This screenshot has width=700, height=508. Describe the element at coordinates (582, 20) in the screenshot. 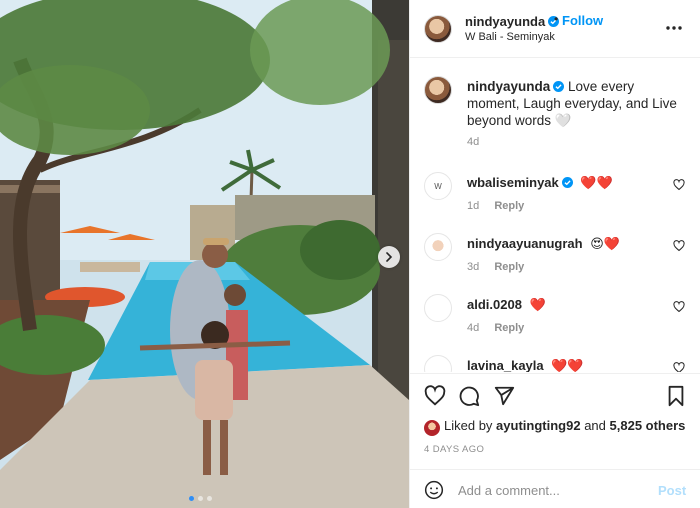

I see `follow-button: Follow` at that location.